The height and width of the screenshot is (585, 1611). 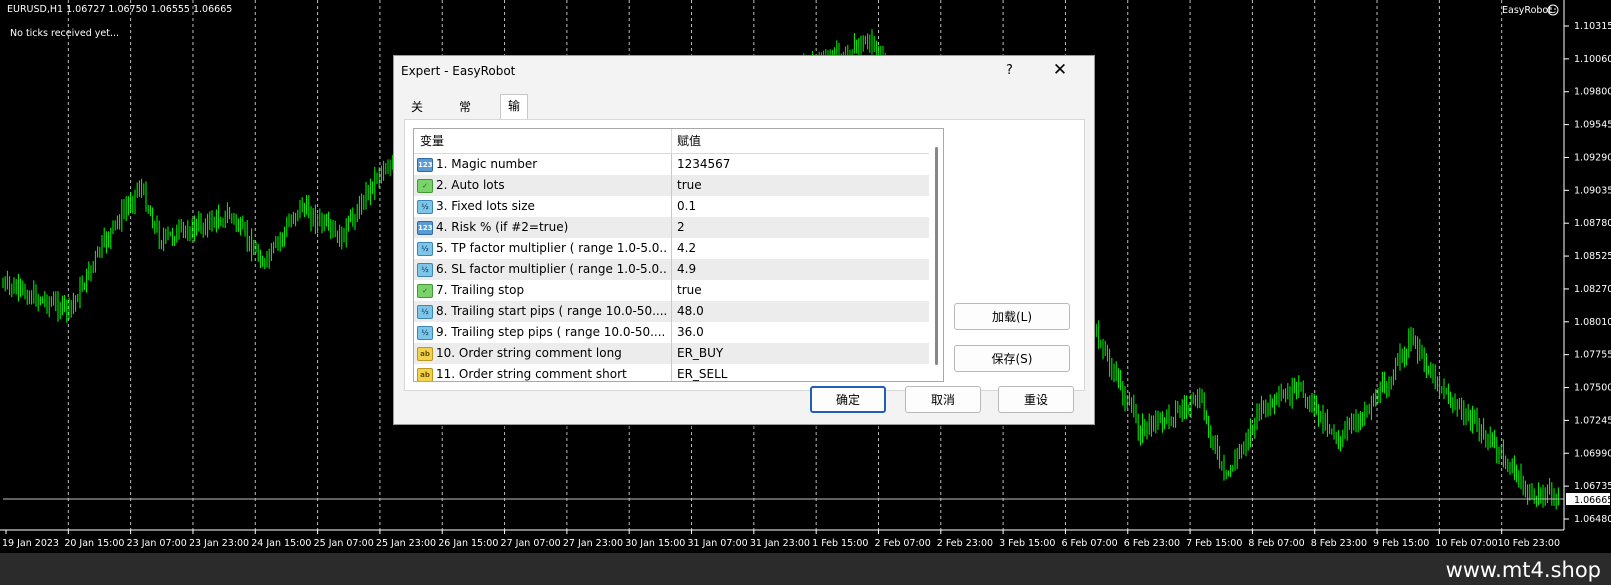 What do you see at coordinates (1592, 256) in the screenshot?
I see `price-tick-label: 1.08525` at bounding box center [1592, 256].